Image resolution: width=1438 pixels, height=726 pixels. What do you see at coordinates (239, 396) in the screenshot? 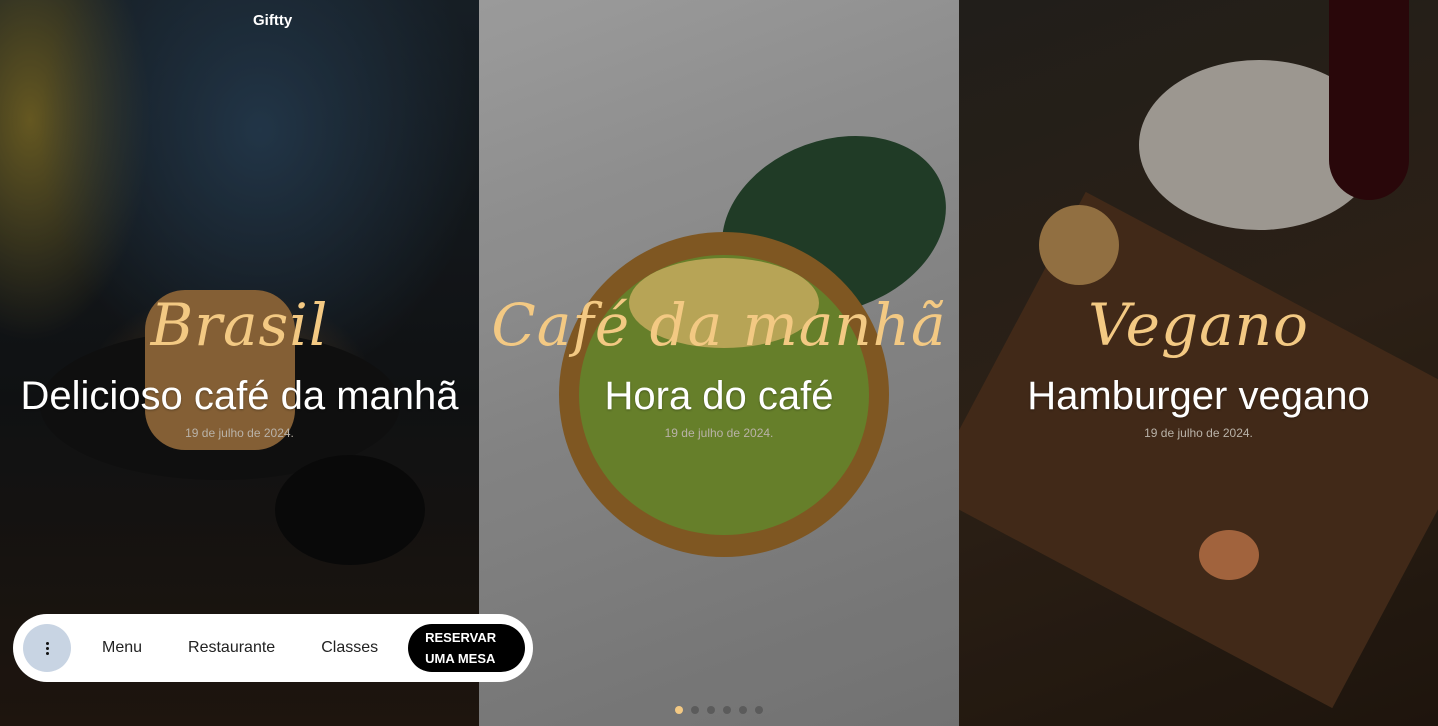
I see `slide-headline: Delicioso café da manhã` at bounding box center [239, 396].